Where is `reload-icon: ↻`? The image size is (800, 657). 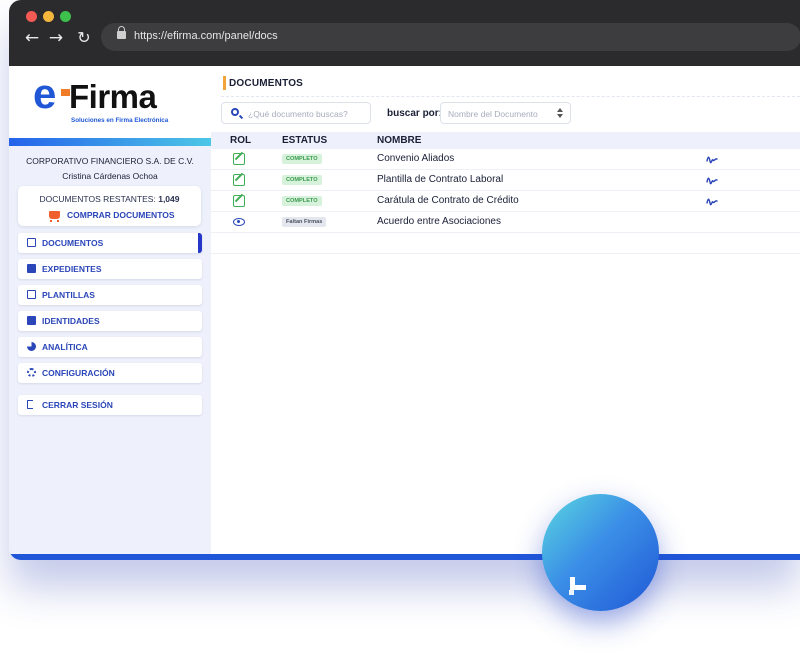
reload-icon: ↻ is located at coordinates (84, 38).